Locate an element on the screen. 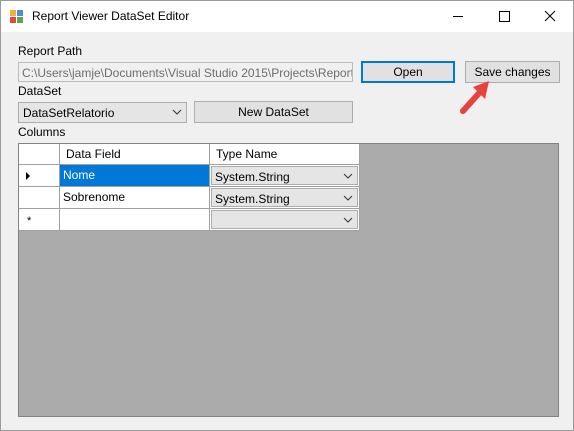  annotation-arrow-icon is located at coordinates (474, 97).